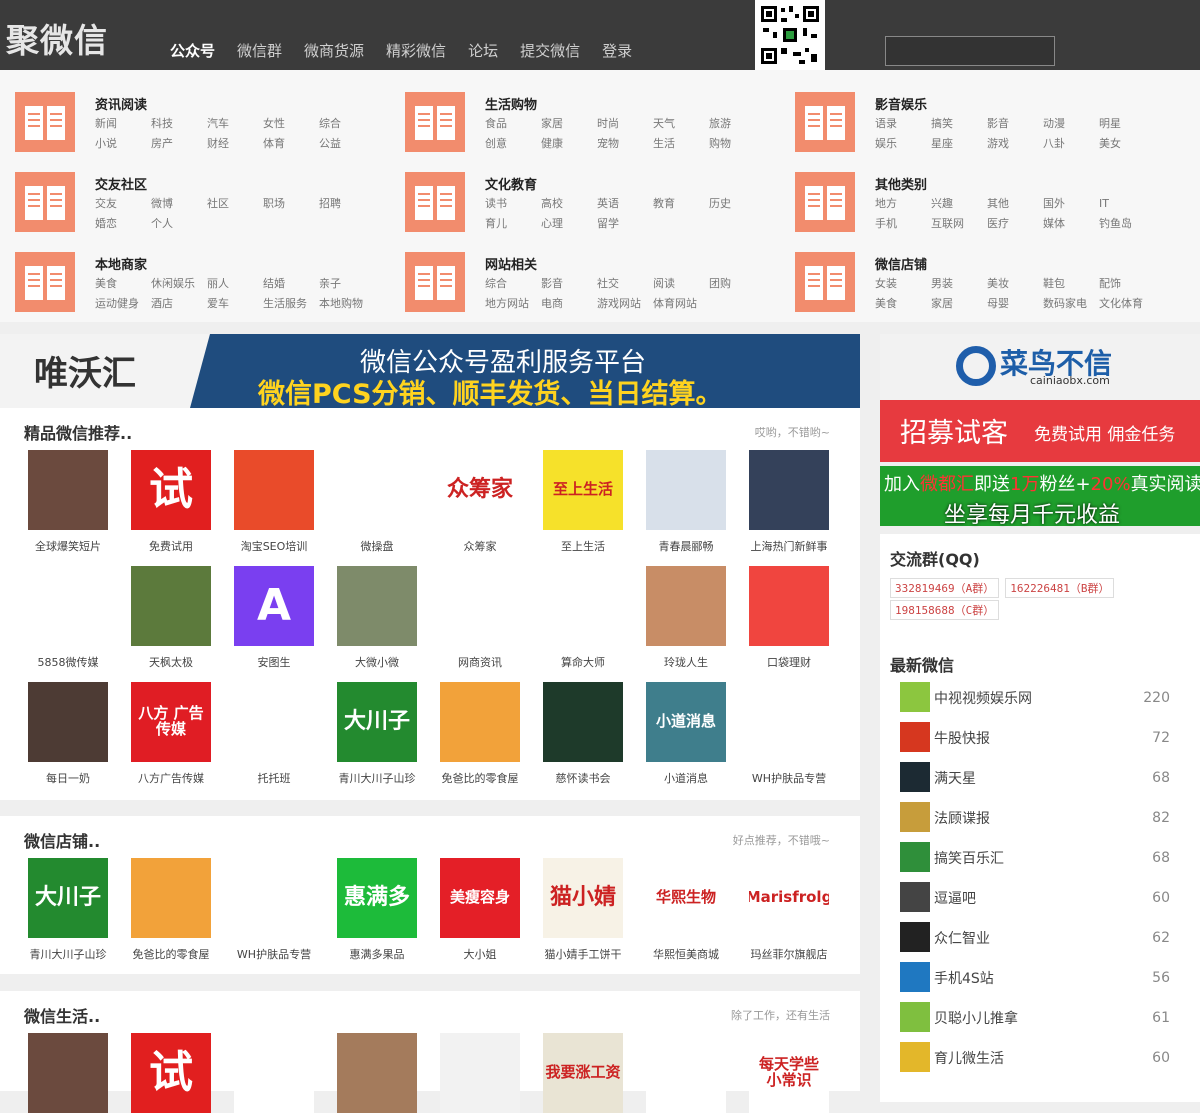 The width and height of the screenshot is (1200, 1113). Describe the element at coordinates (511, 263) in the screenshot. I see `category-title: 网站相关` at that location.